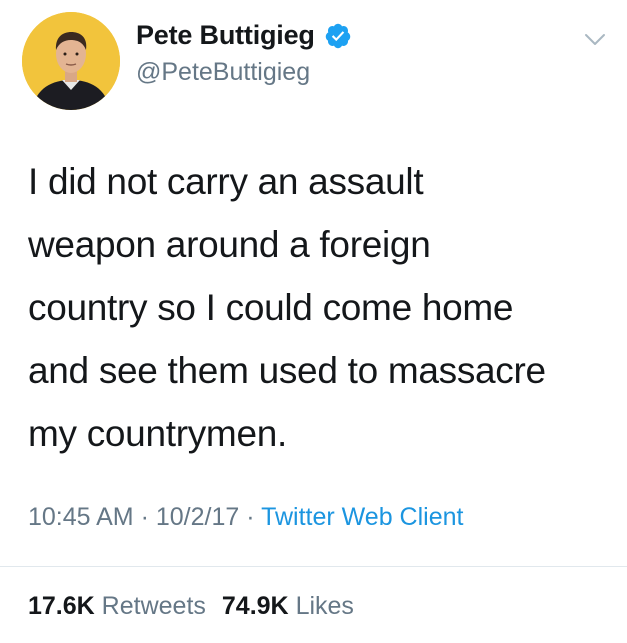 The image size is (627, 643). I want to click on retweets-stat: 17.6K Retweets, so click(117, 606).